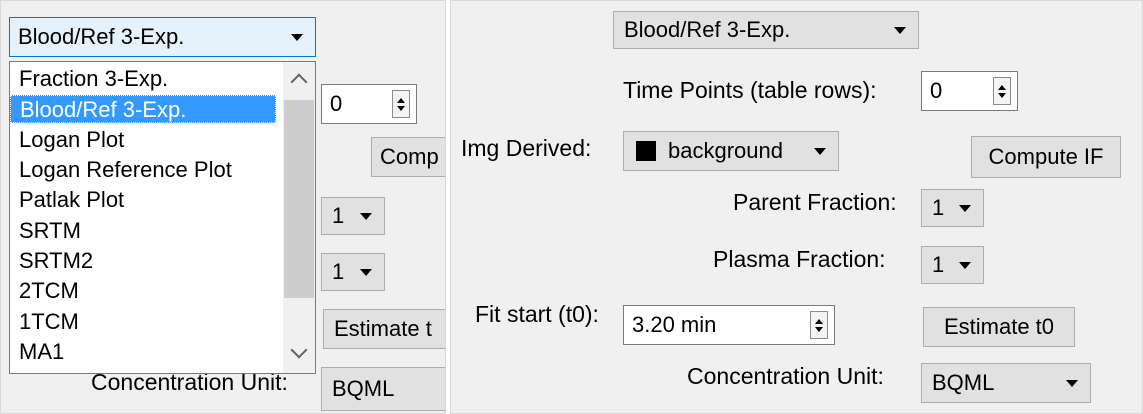  I want to click on dropdown-scrollbar, so click(299, 217).